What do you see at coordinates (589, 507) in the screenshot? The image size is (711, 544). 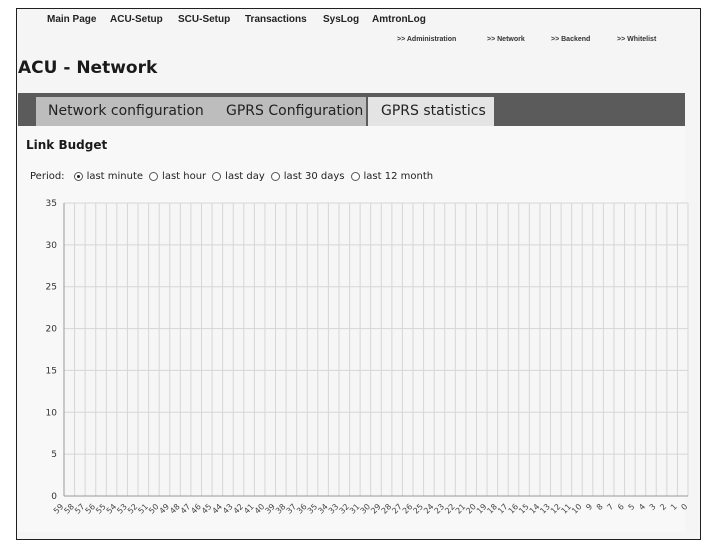 I see `x-tick-label: 9` at bounding box center [589, 507].